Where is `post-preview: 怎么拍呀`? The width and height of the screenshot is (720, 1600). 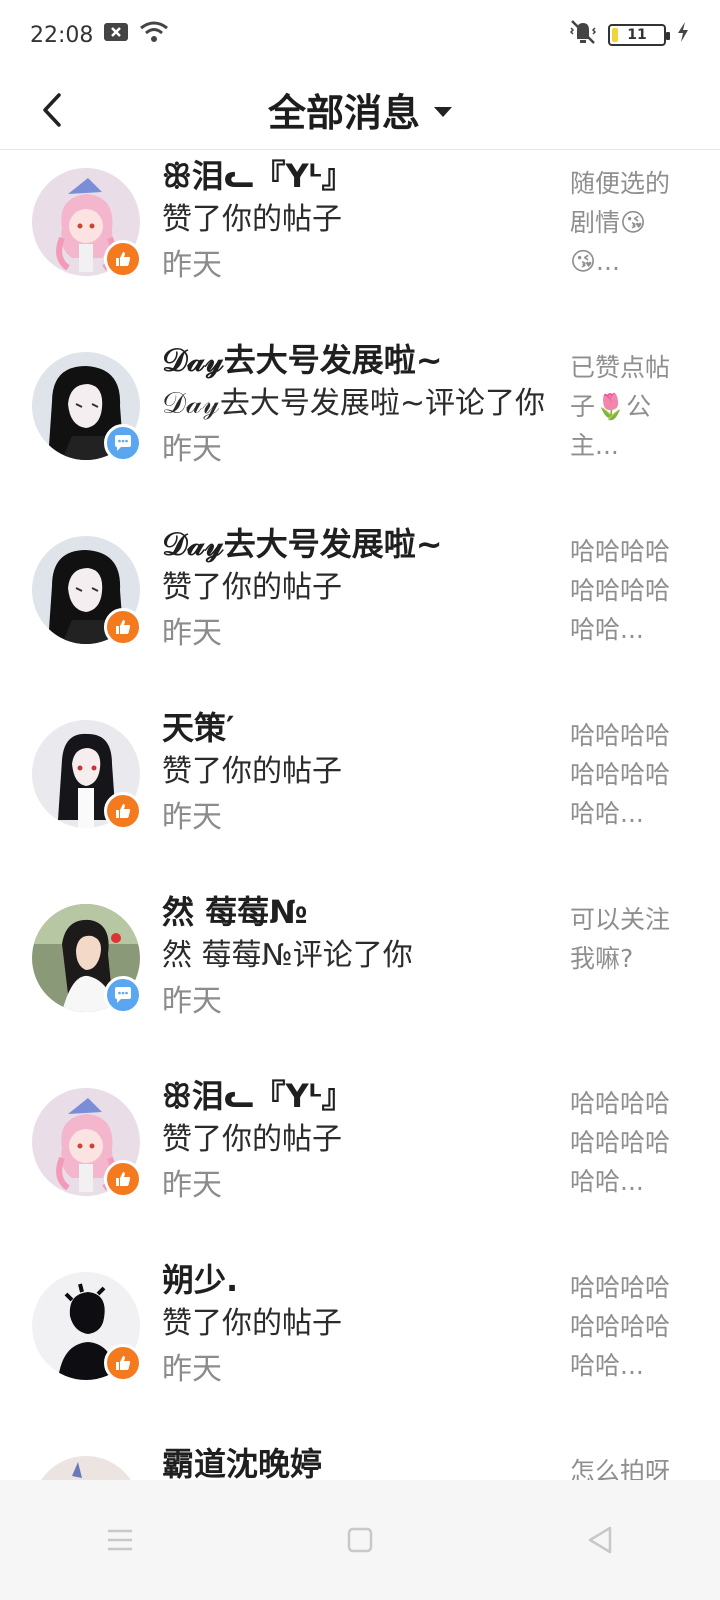 post-preview: 怎么拍呀 is located at coordinates (626, 1466).